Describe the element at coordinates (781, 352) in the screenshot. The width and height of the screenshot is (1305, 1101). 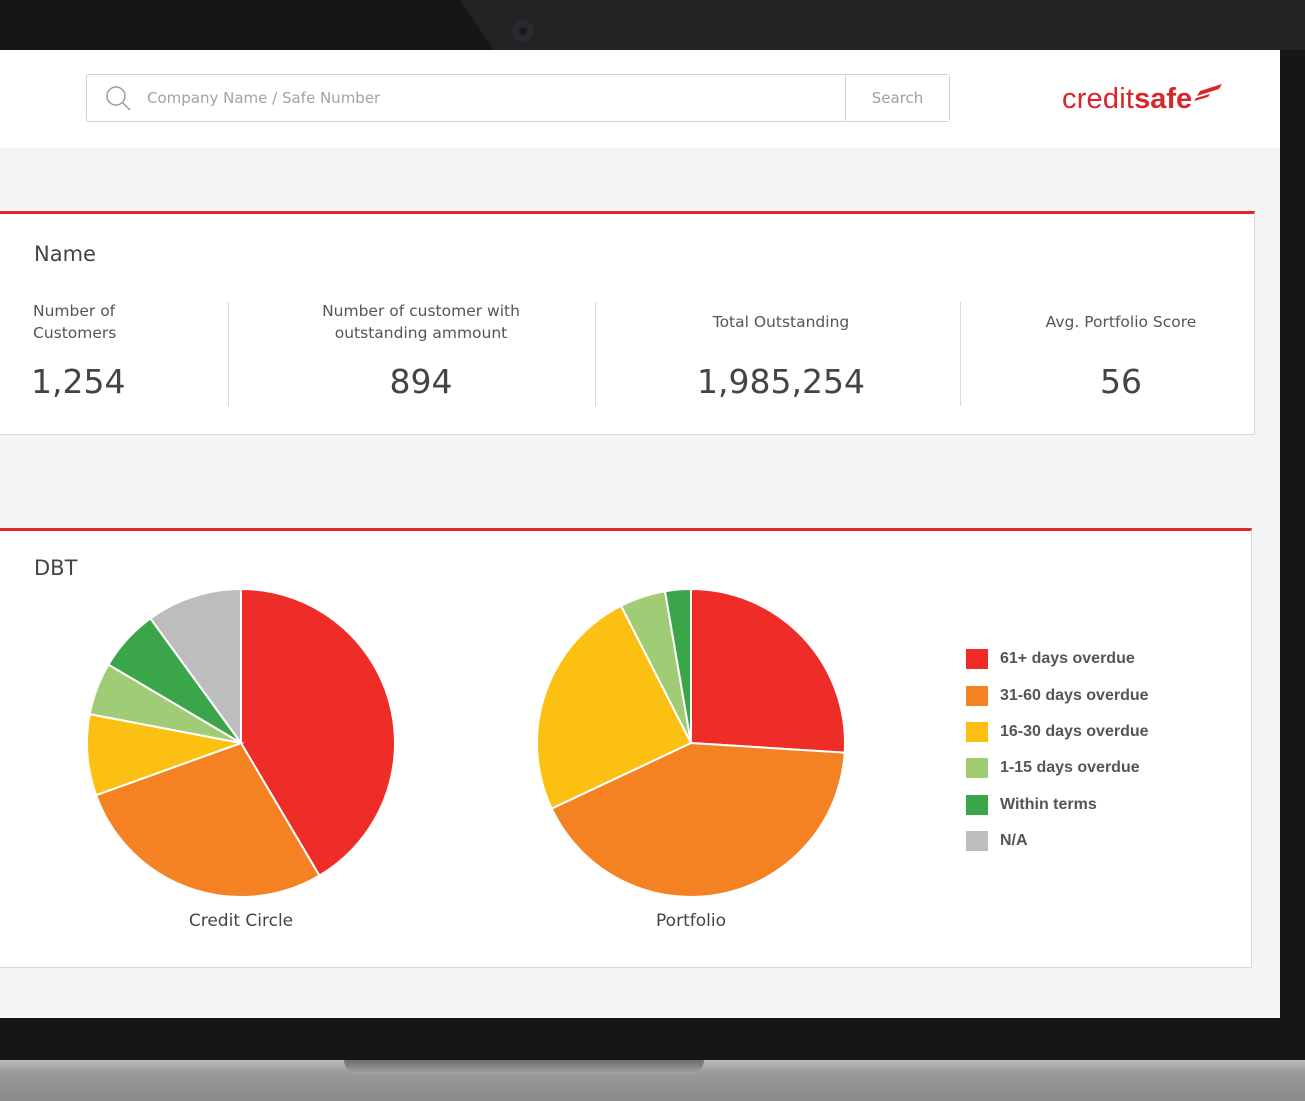
I see `kpi-total-outstanding: Total Outstanding 1,985,254` at that location.